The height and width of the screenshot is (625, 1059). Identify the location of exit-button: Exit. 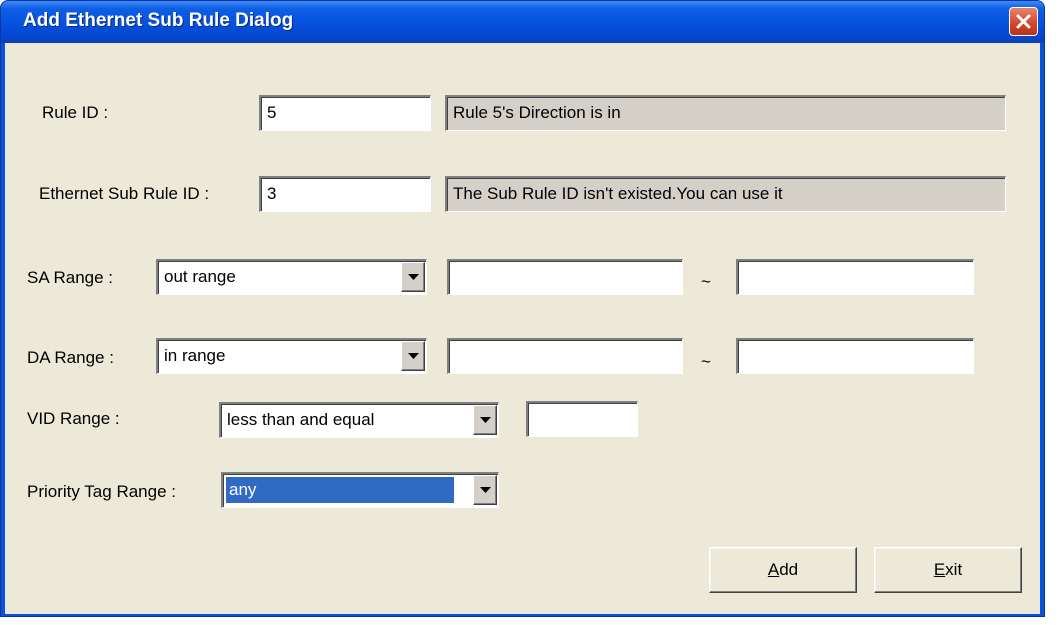
(948, 570).